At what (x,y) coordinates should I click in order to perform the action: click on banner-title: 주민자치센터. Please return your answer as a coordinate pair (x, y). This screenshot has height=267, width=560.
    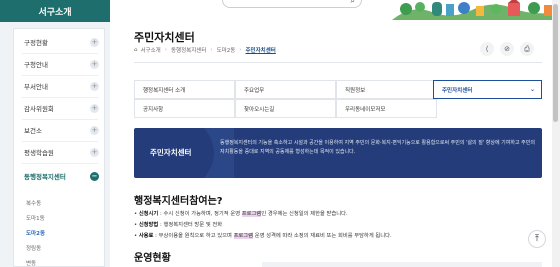
    Looking at the image, I should click on (171, 152).